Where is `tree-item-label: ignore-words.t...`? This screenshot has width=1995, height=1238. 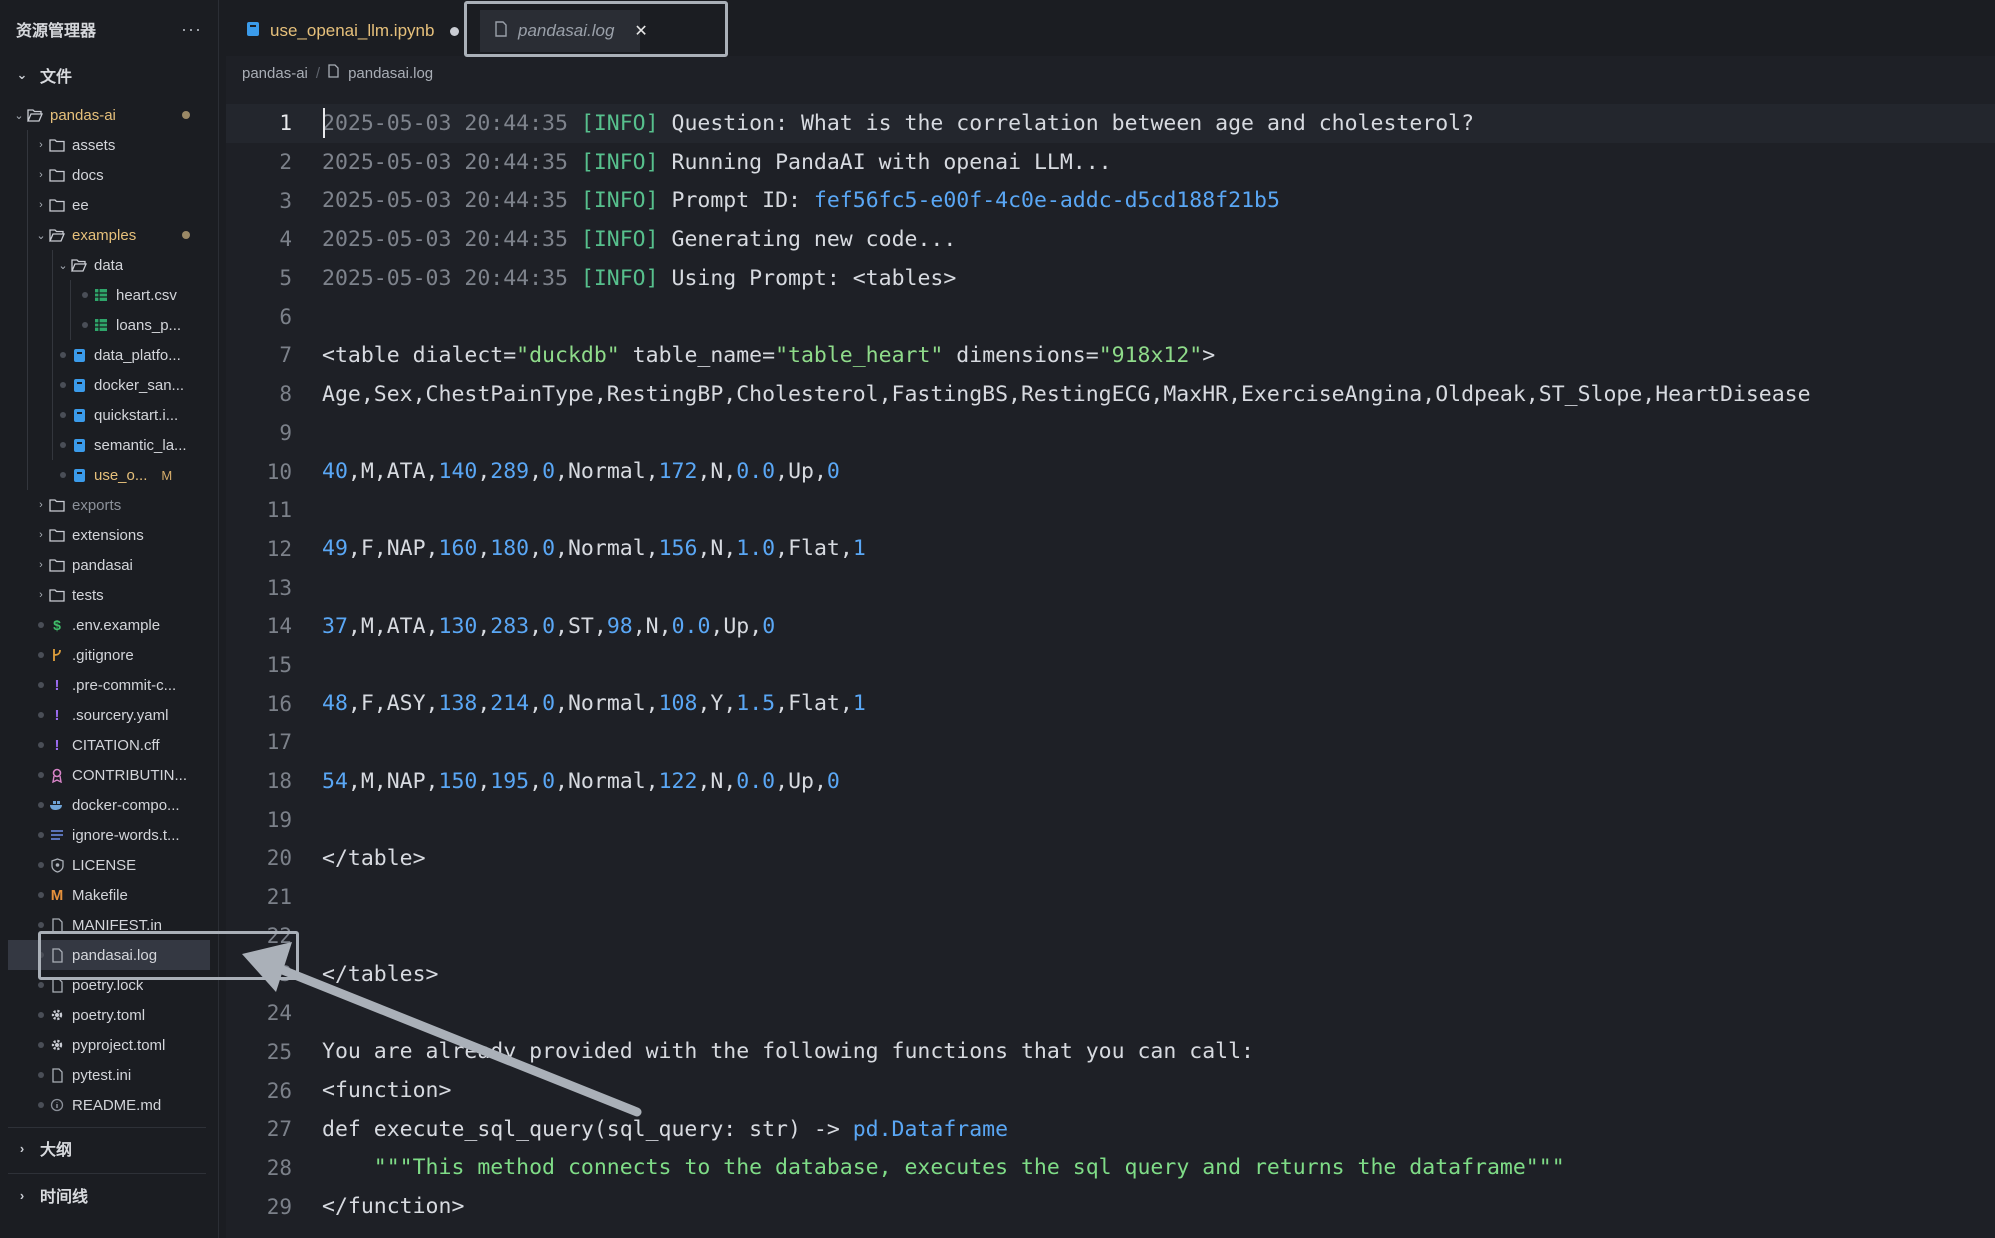
tree-item-label: ignore-words.t... is located at coordinates (126, 835).